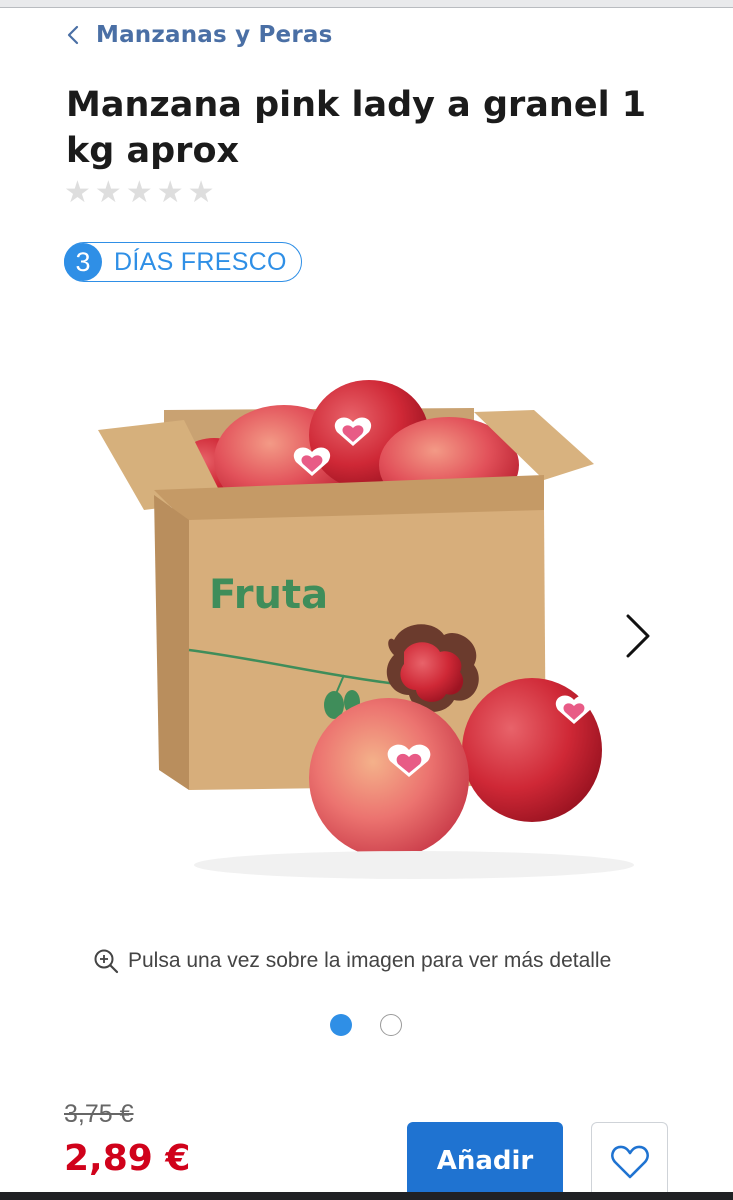  I want to click on browser-top-bar, so click(366, 4).